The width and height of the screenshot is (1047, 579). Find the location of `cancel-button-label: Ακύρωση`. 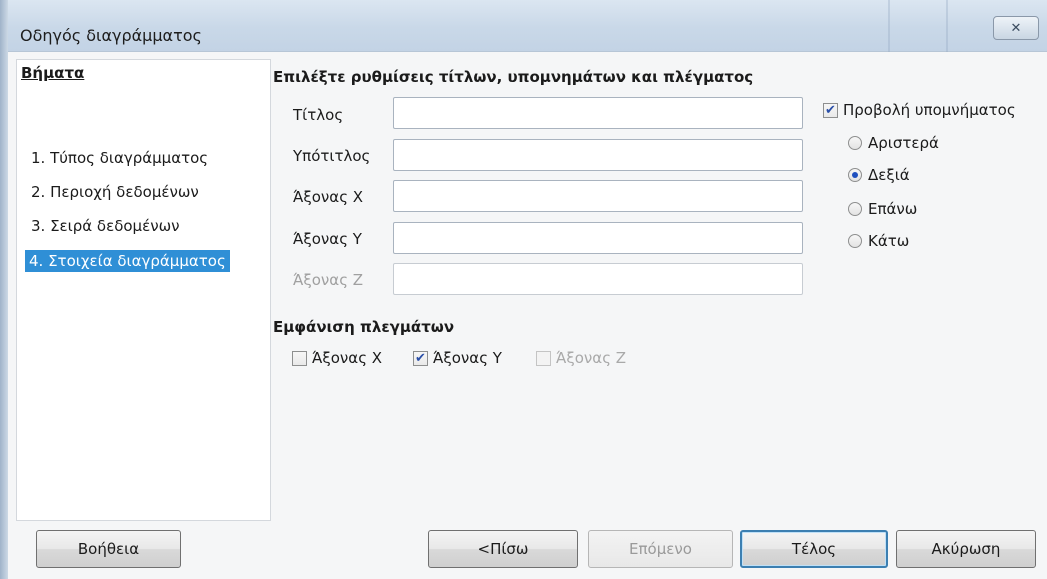

cancel-button-label: Ακύρωση is located at coordinates (966, 549).